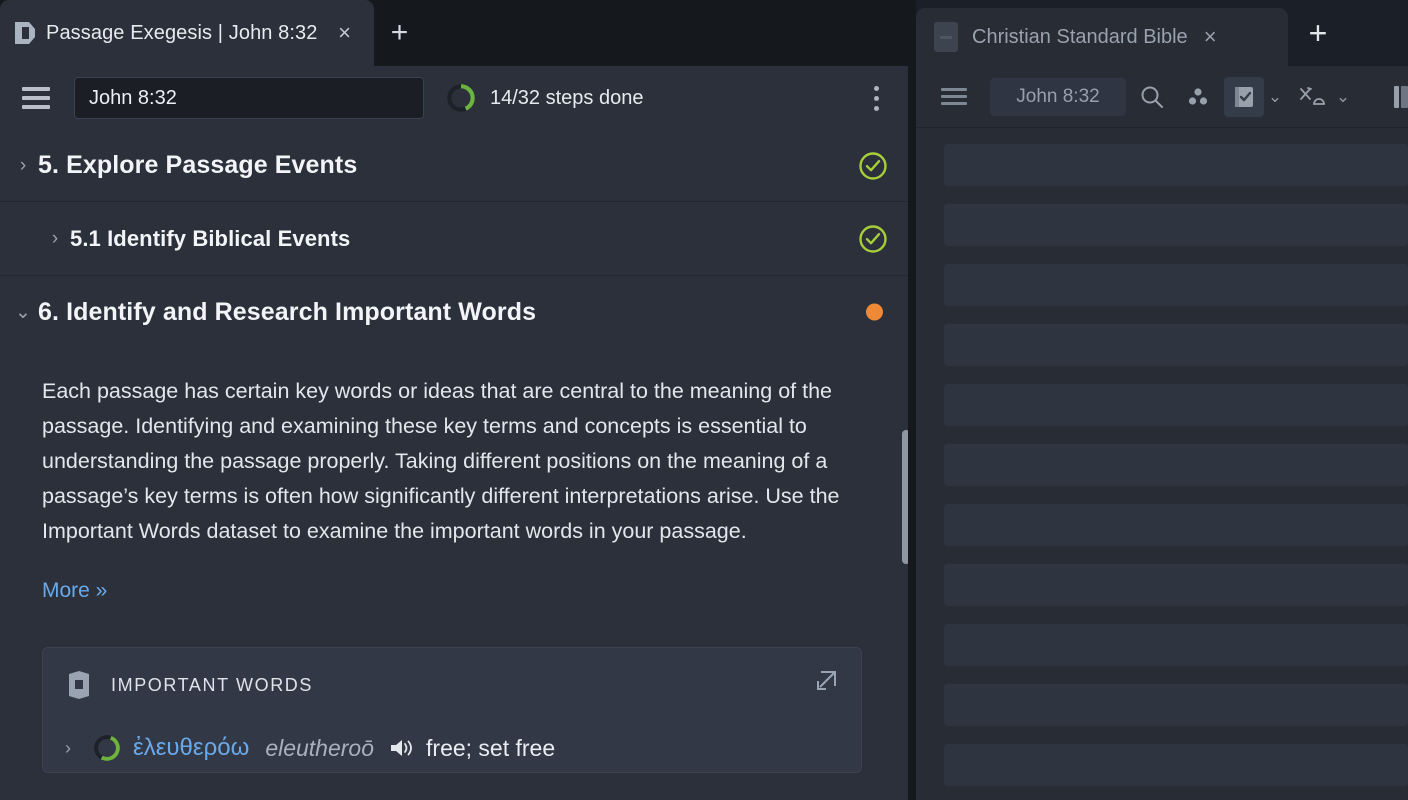 The height and width of the screenshot is (800, 1408). What do you see at coordinates (874, 312) in the screenshot?
I see `status-in-progress-icon` at bounding box center [874, 312].